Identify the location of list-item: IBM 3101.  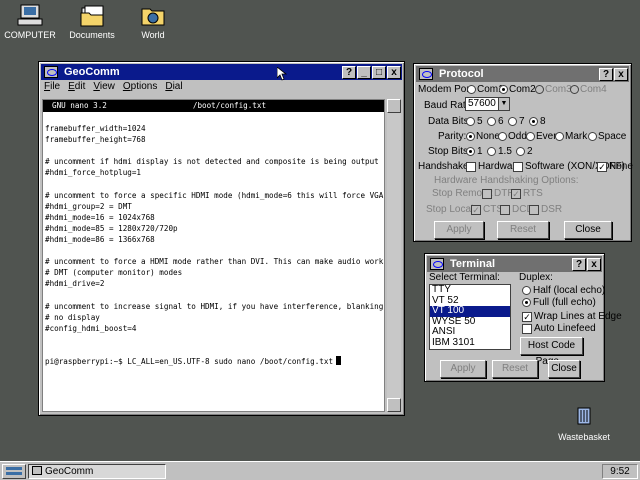
(470, 343).